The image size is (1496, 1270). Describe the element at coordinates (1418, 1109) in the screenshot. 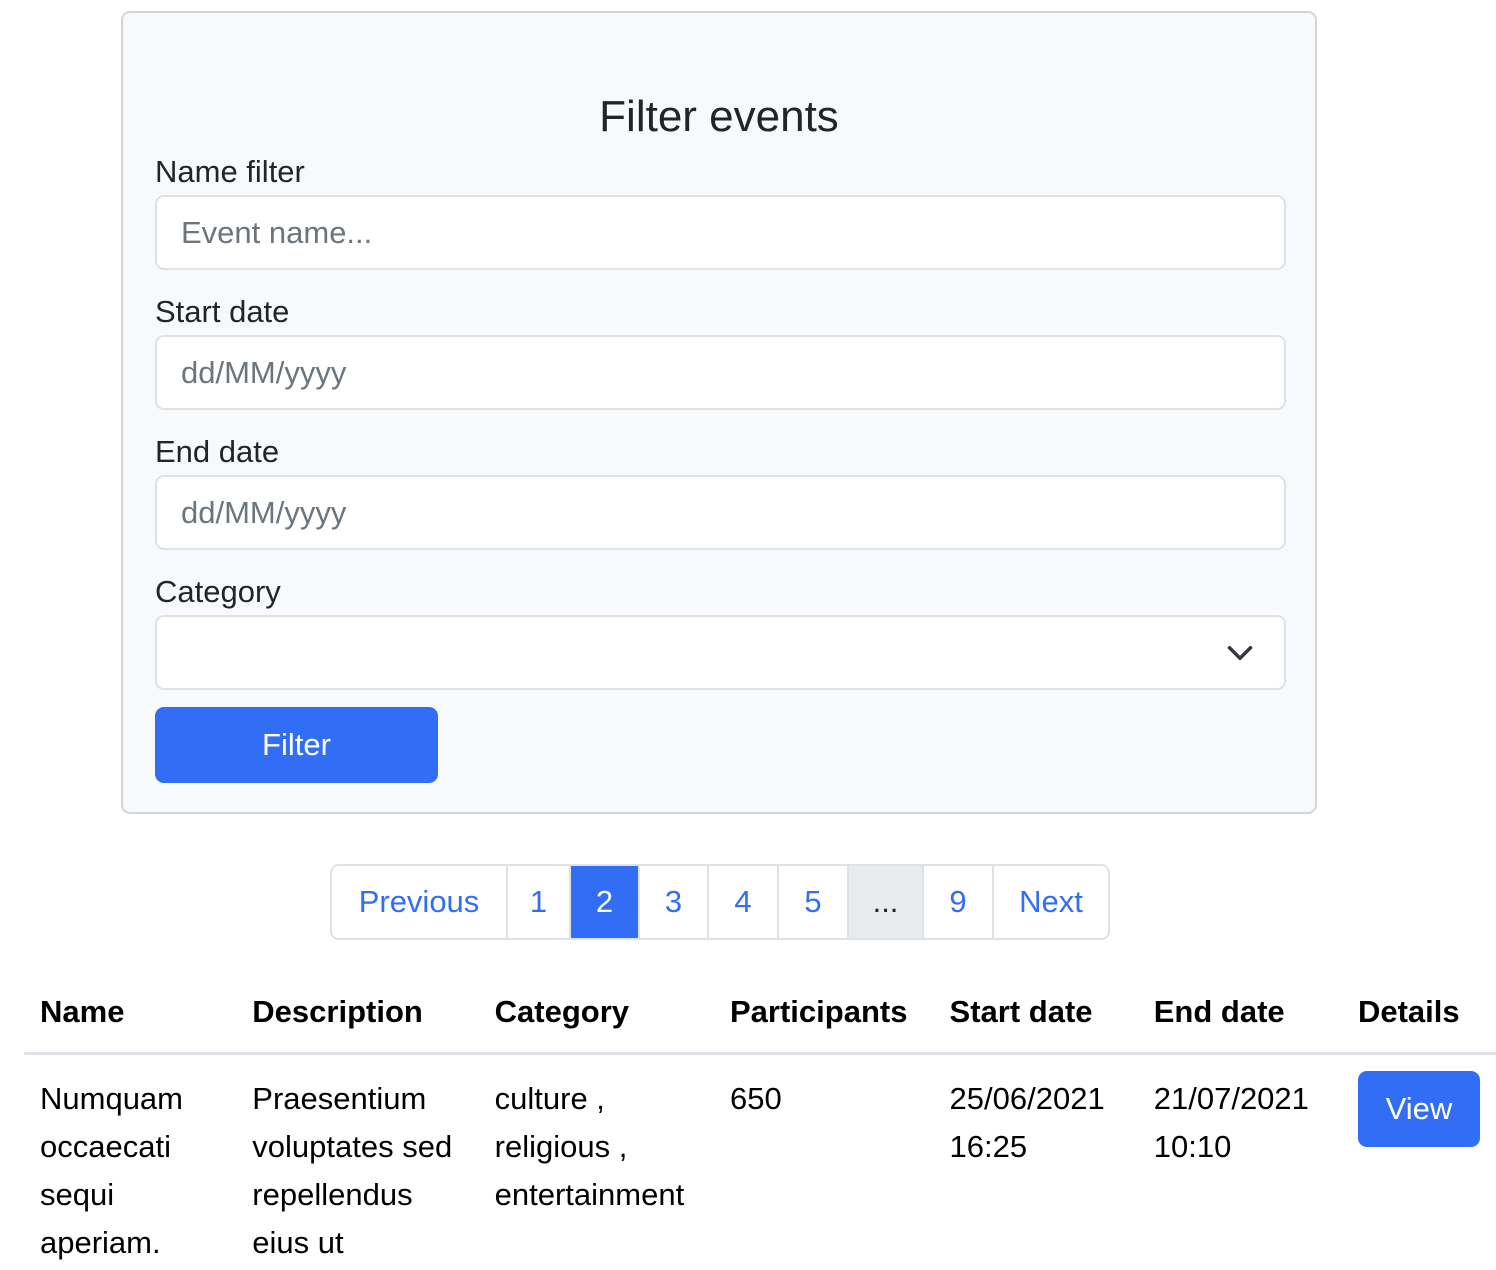

I see `view-button: View` at that location.